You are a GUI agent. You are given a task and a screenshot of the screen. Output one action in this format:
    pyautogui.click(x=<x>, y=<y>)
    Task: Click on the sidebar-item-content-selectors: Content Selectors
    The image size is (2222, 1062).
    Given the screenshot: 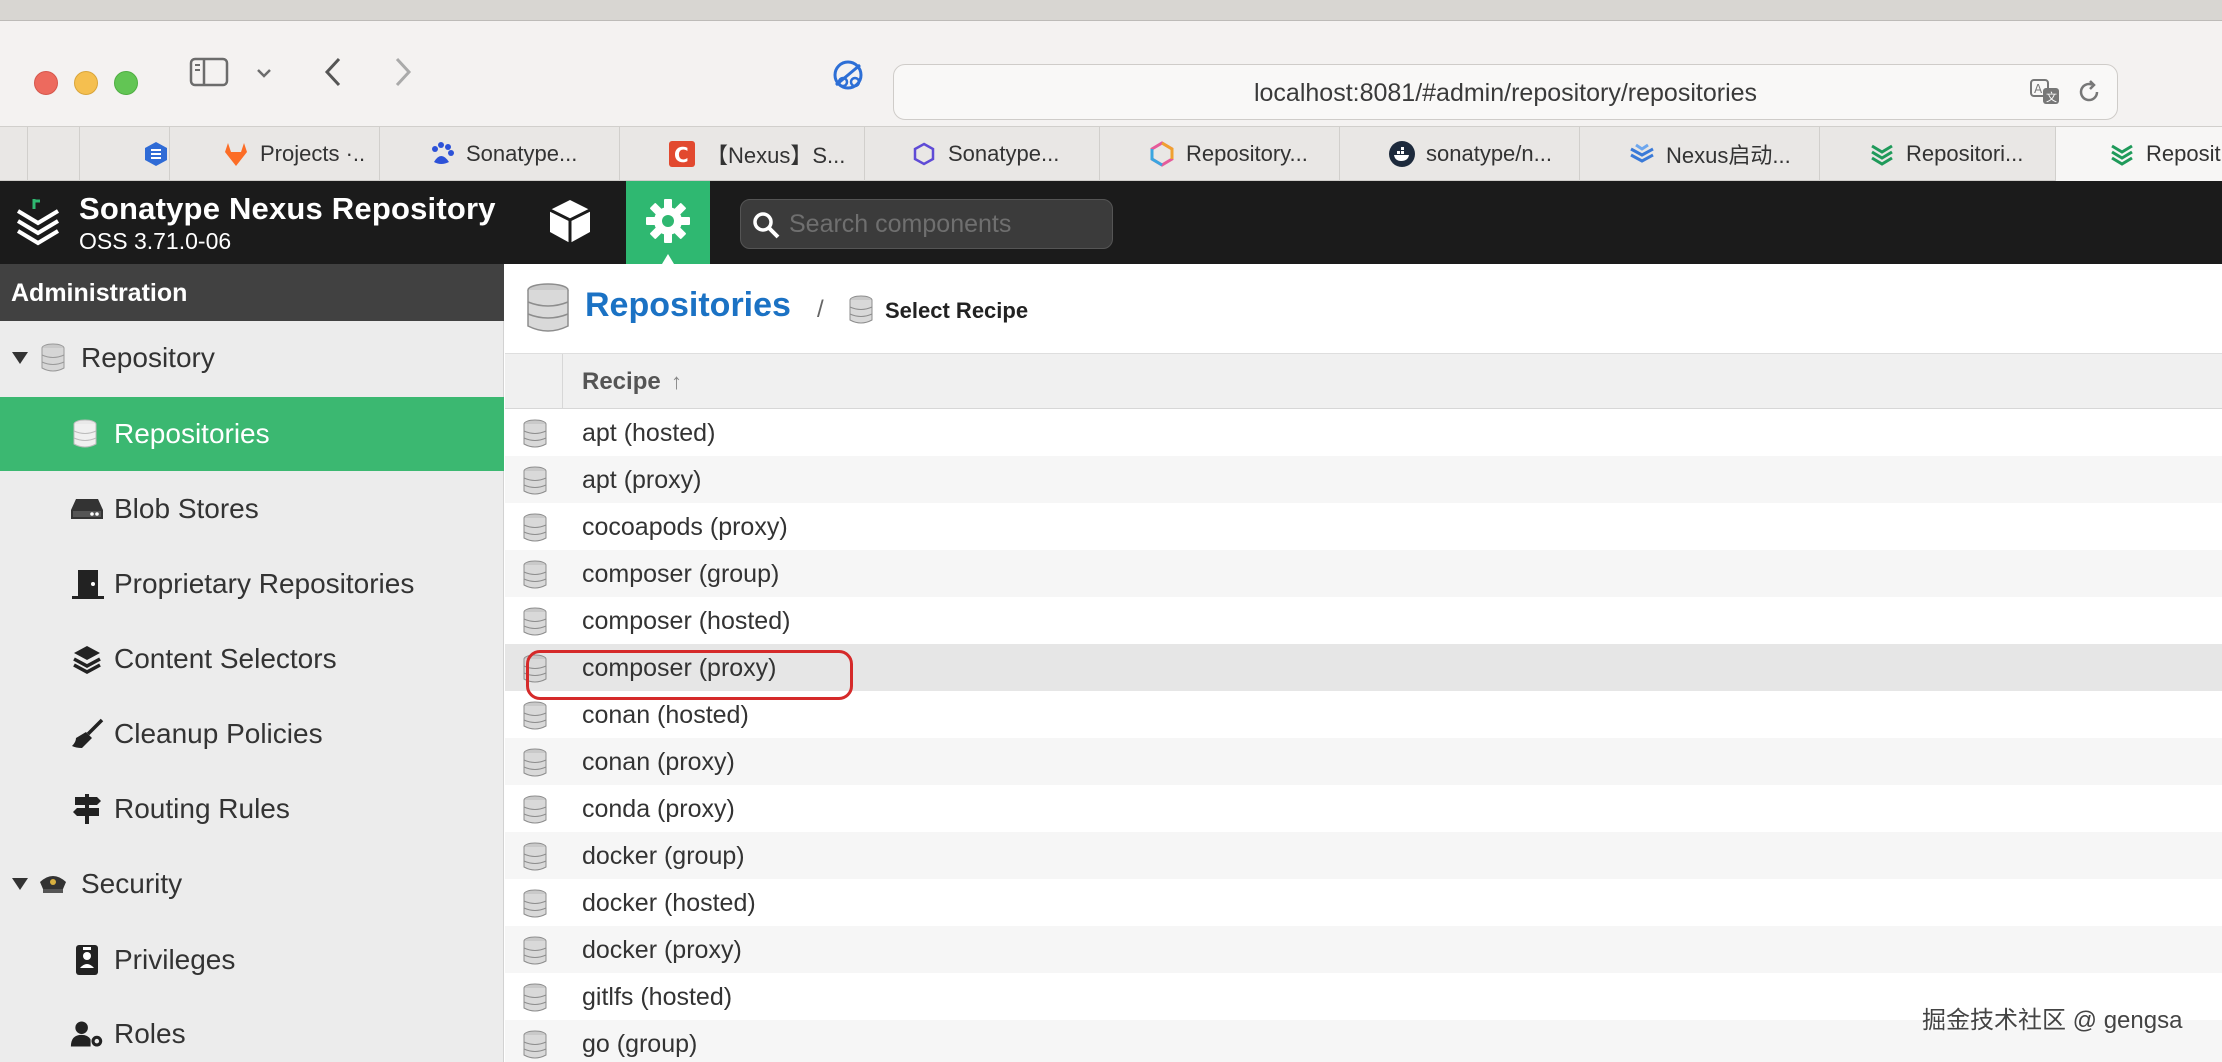 What is the action you would take?
    pyautogui.click(x=252, y=659)
    